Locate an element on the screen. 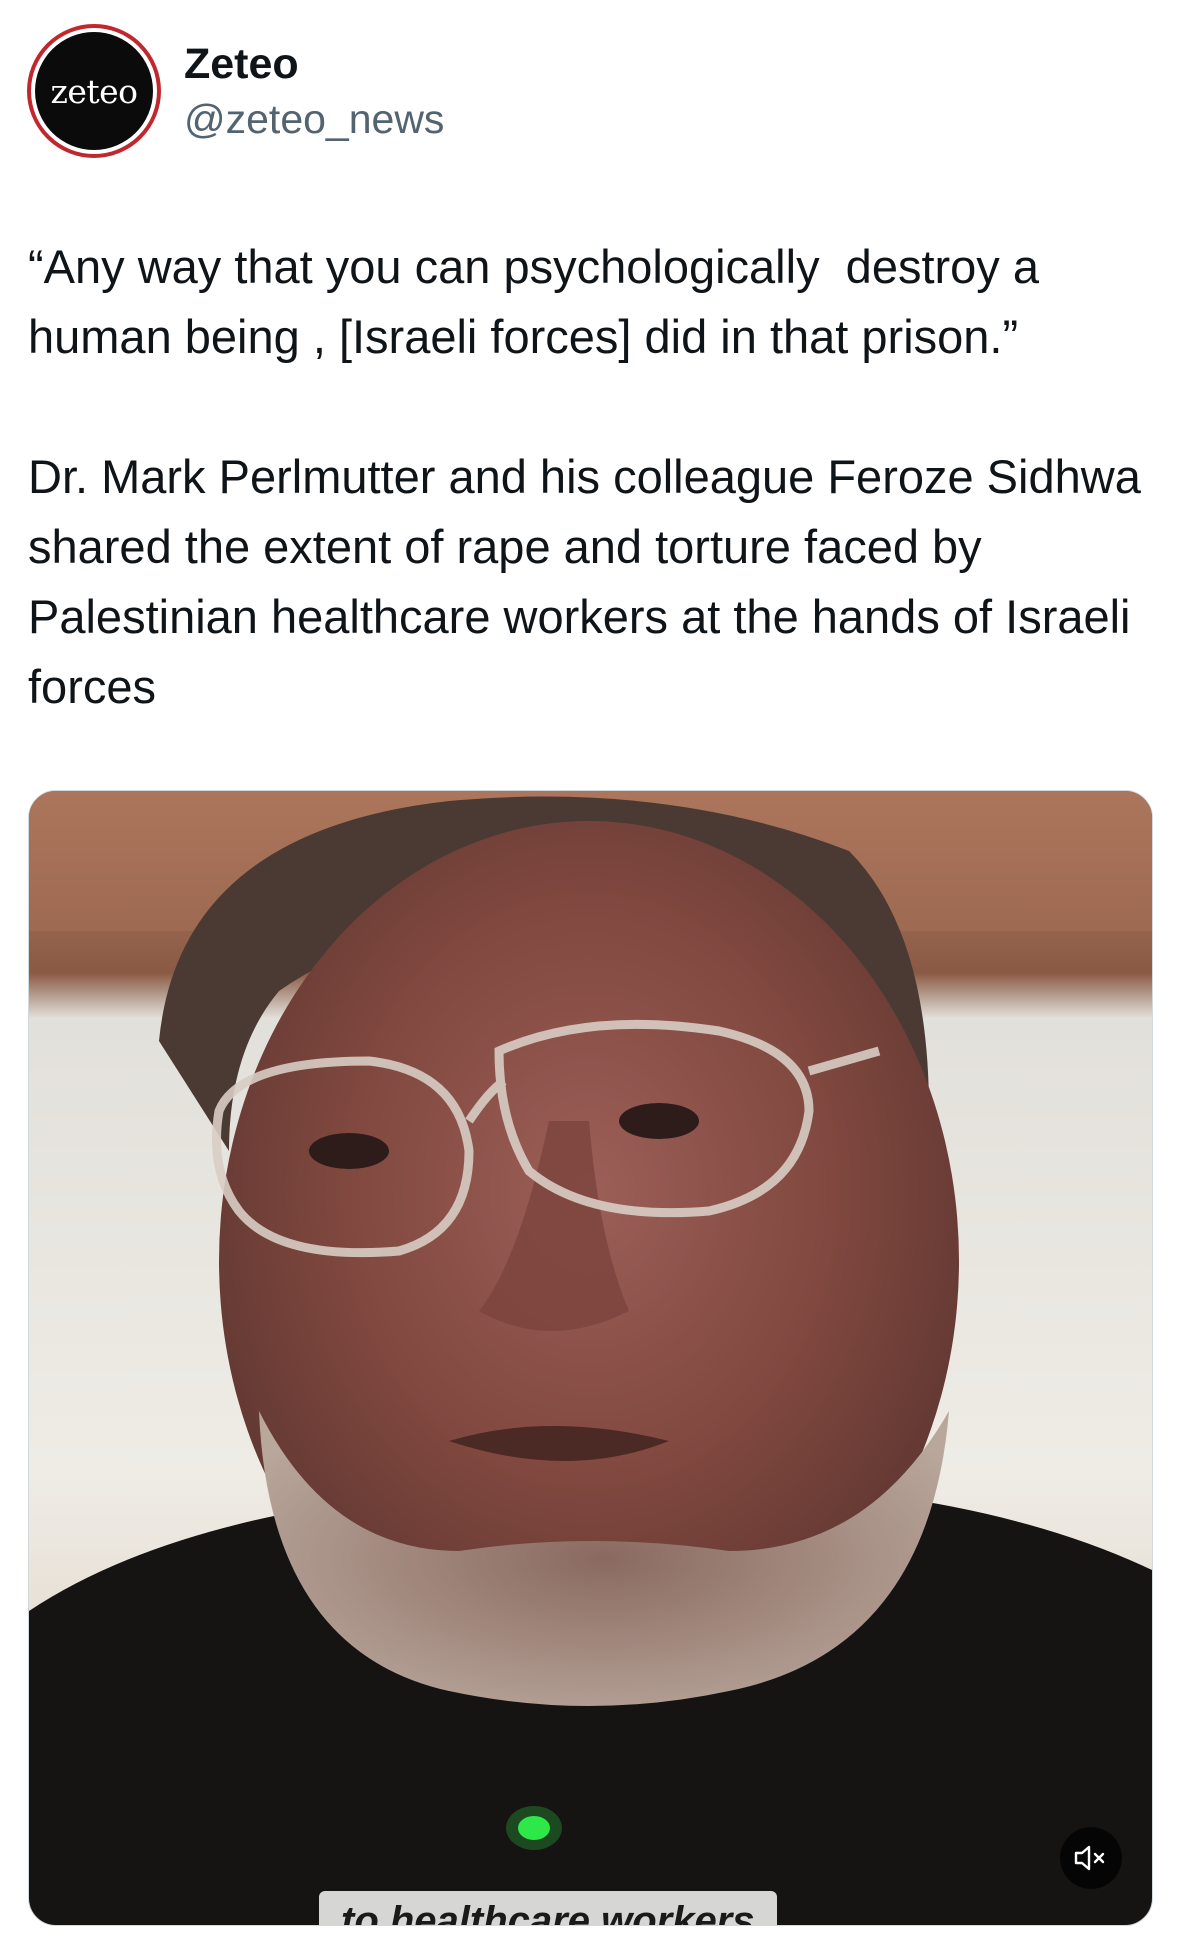  avatar-logo-text: zeteo is located at coordinates (94, 91).